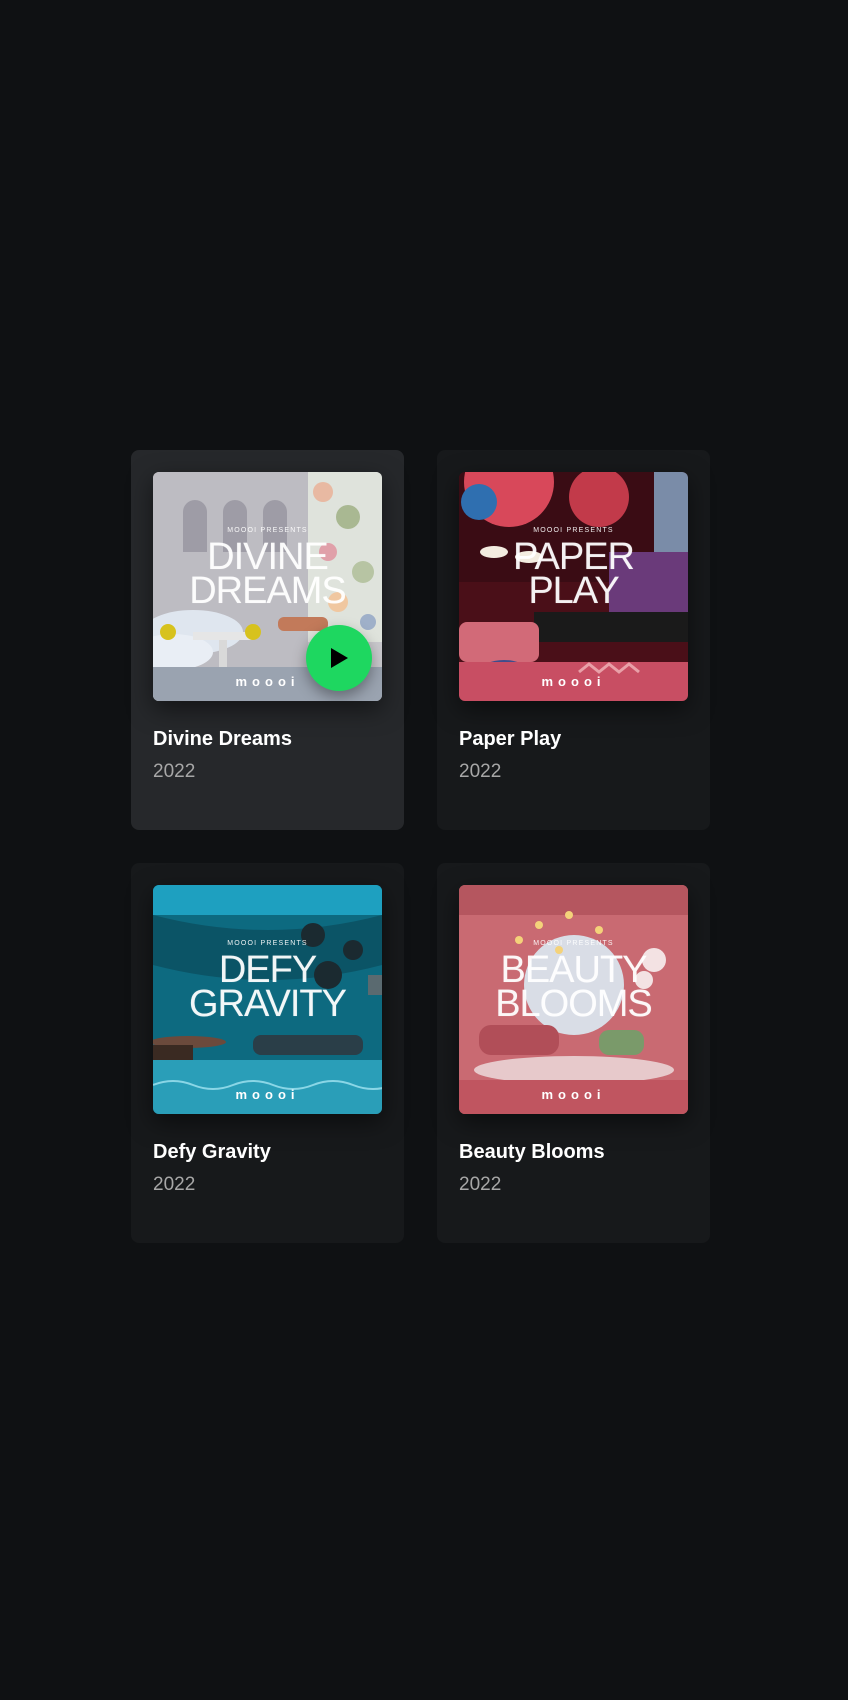 The width and height of the screenshot is (848, 1700). Describe the element at coordinates (268, 987) in the screenshot. I see `cover-title: DEFY GRAVITY` at that location.